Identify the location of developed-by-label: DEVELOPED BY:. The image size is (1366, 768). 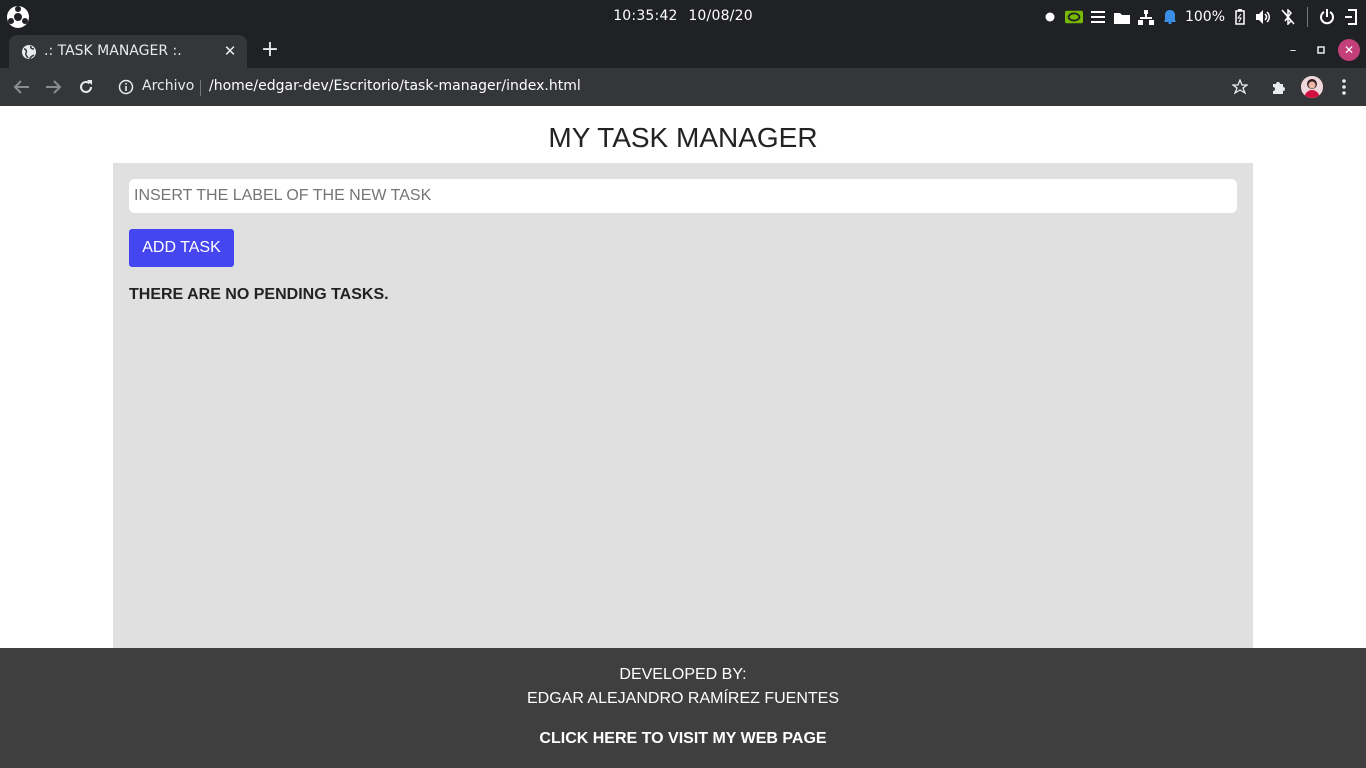
(683, 674).